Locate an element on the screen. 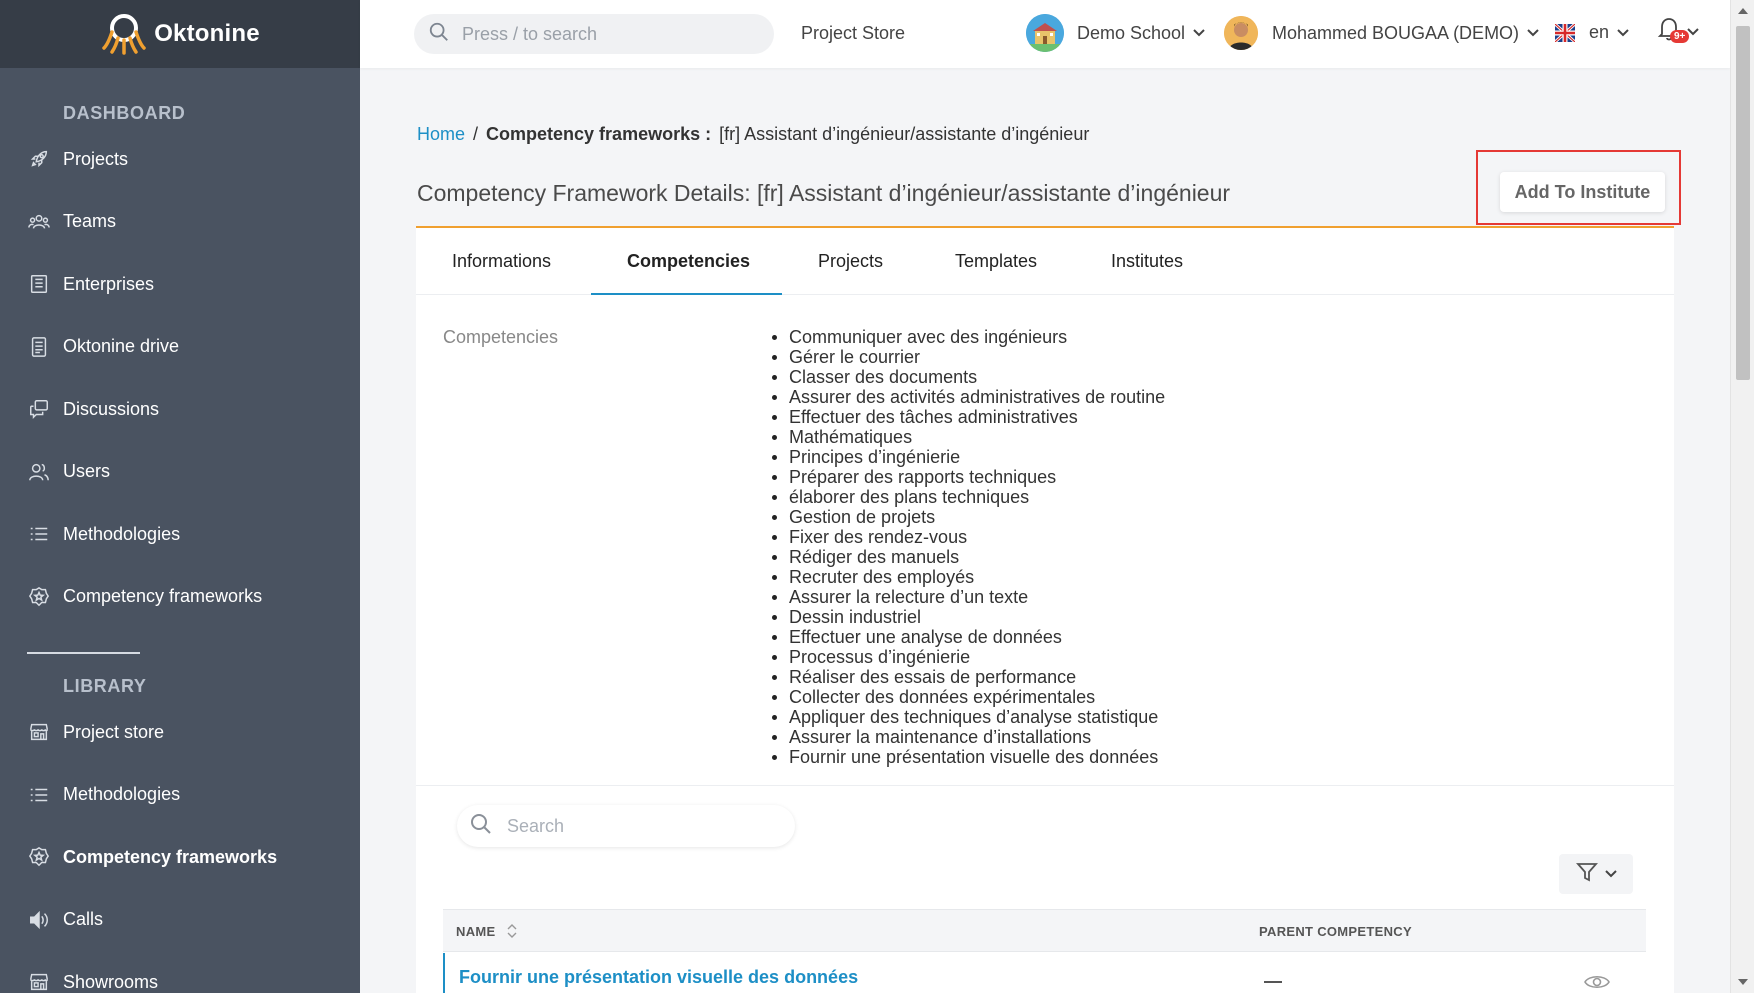 The width and height of the screenshot is (1754, 993). users-icon is located at coordinates (39, 472).